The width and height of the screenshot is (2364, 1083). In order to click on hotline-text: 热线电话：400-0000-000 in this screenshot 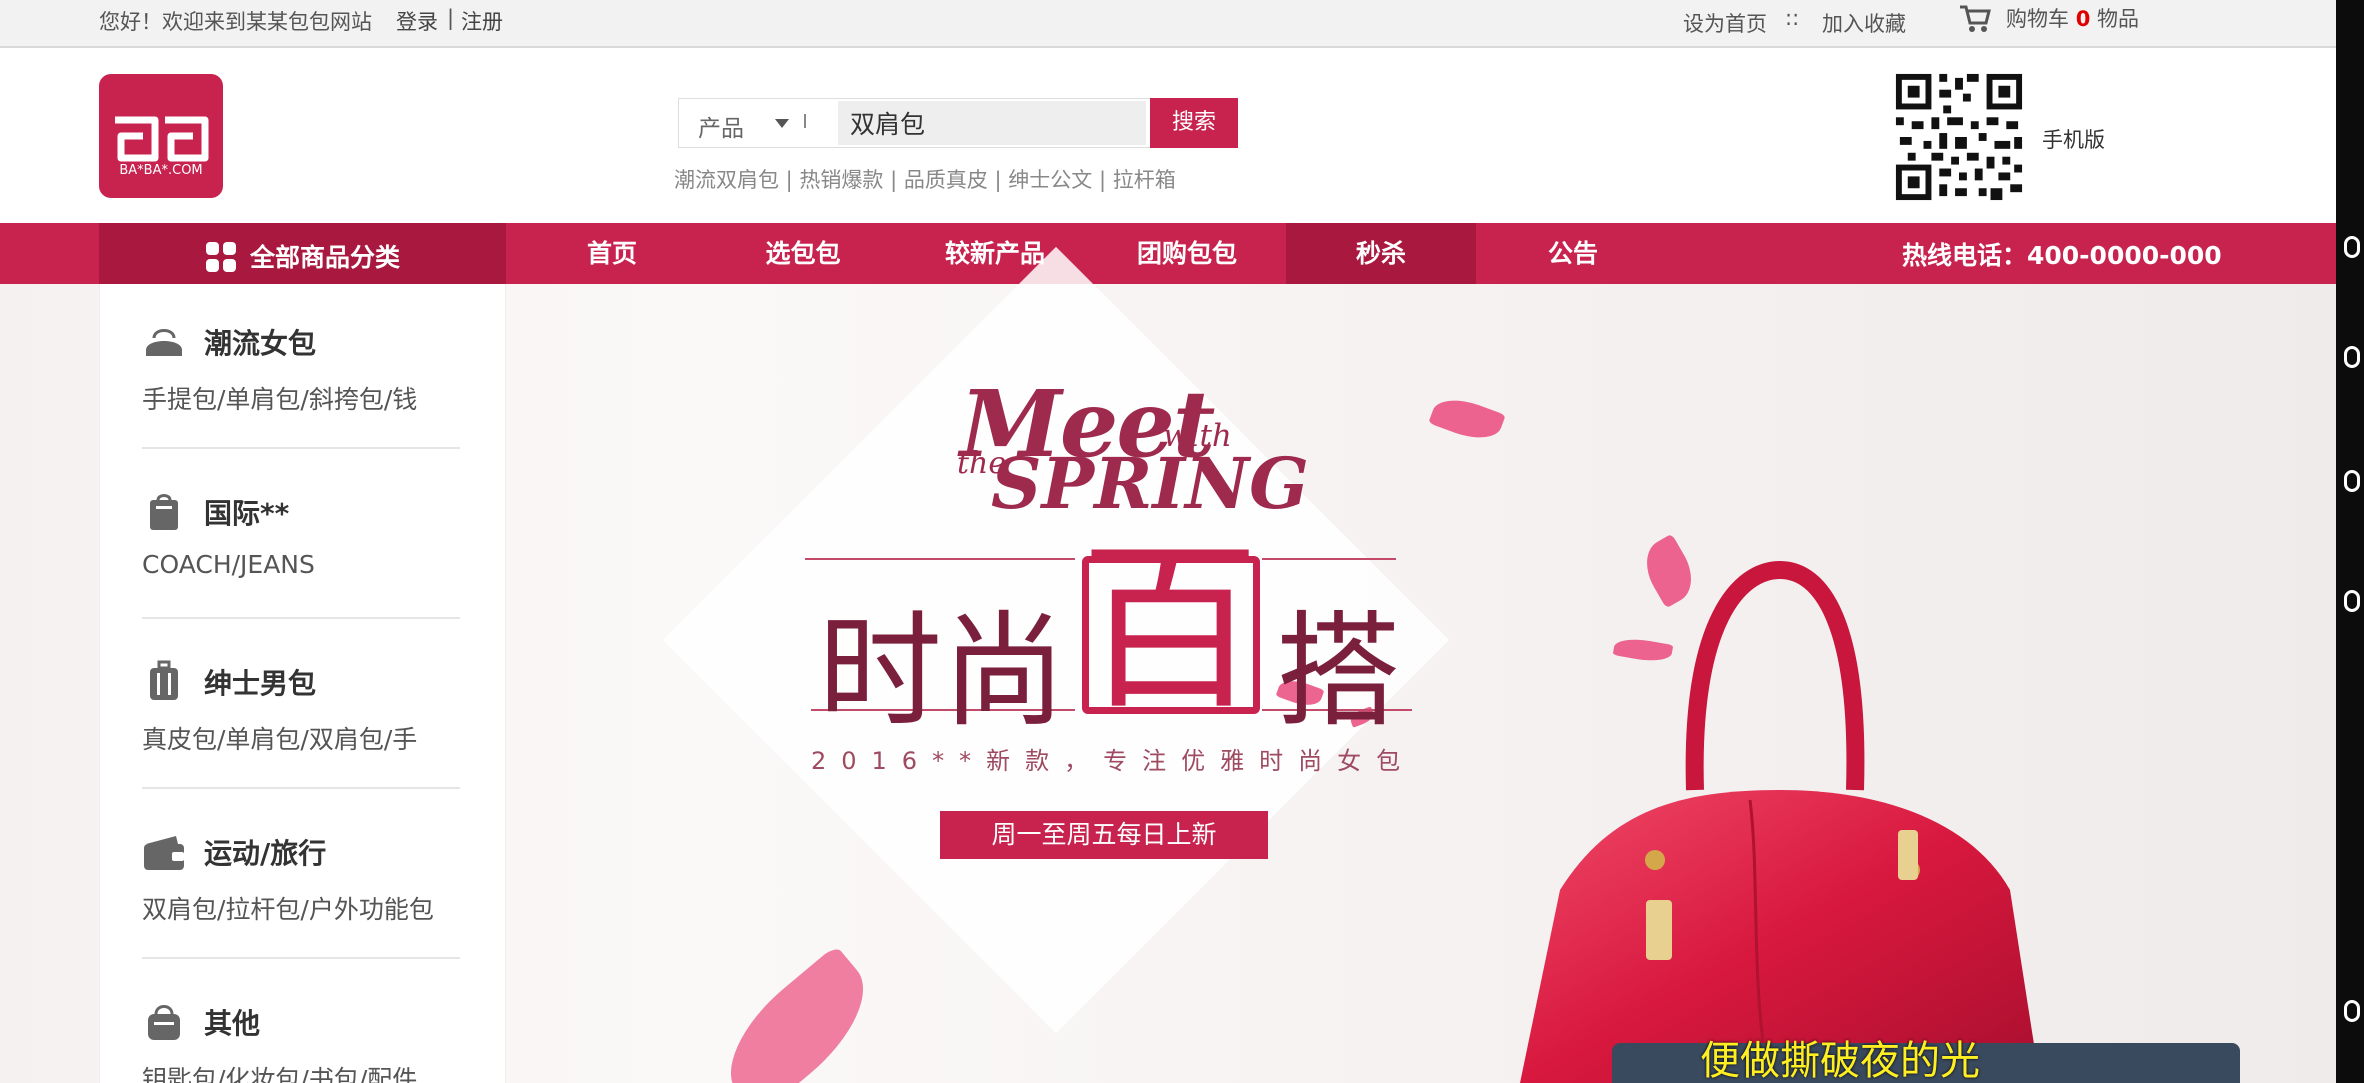, I will do `click(2062, 255)`.